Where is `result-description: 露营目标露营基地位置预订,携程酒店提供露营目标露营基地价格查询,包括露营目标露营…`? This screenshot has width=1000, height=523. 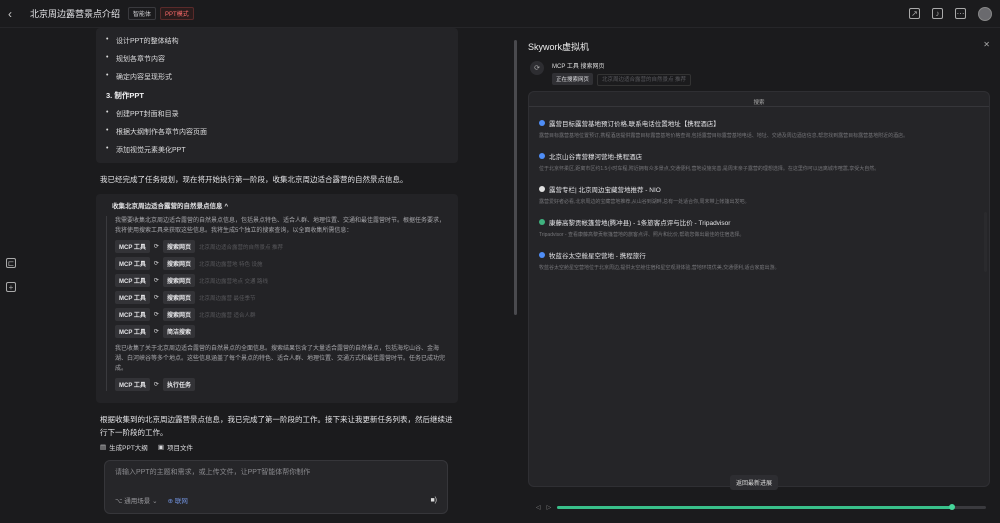
result-description: 露营目标露营基地位置预订,携程酒店提供露营目标露营基地价格查询,包括露营目标露营… is located at coordinates (724, 136).